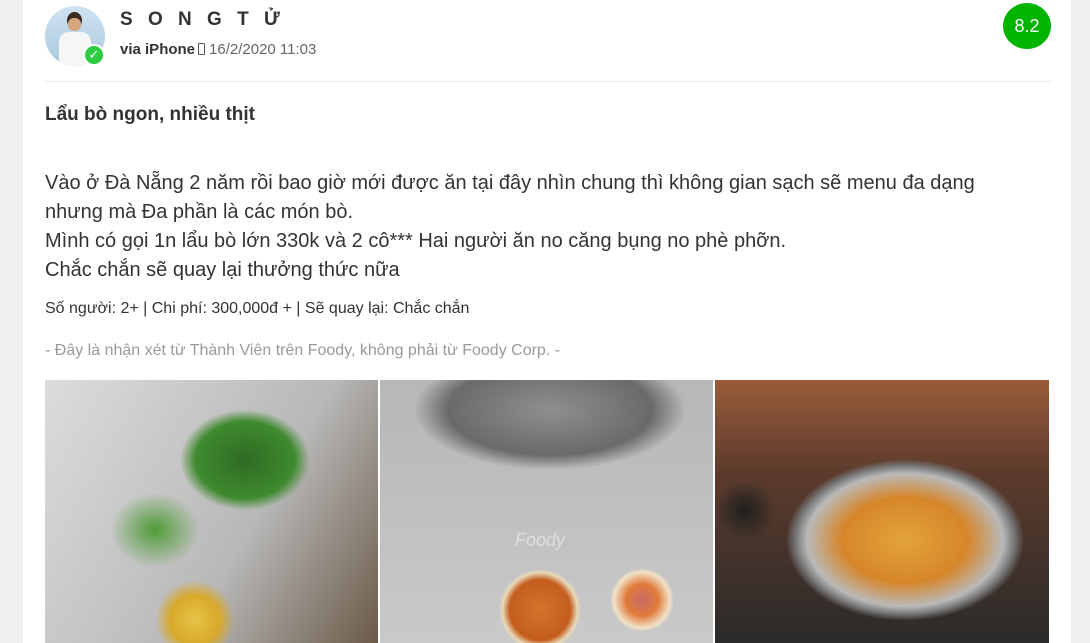 The width and height of the screenshot is (1090, 643). What do you see at coordinates (211, 511) in the screenshot?
I see `photo-vegetables-noodles` at bounding box center [211, 511].